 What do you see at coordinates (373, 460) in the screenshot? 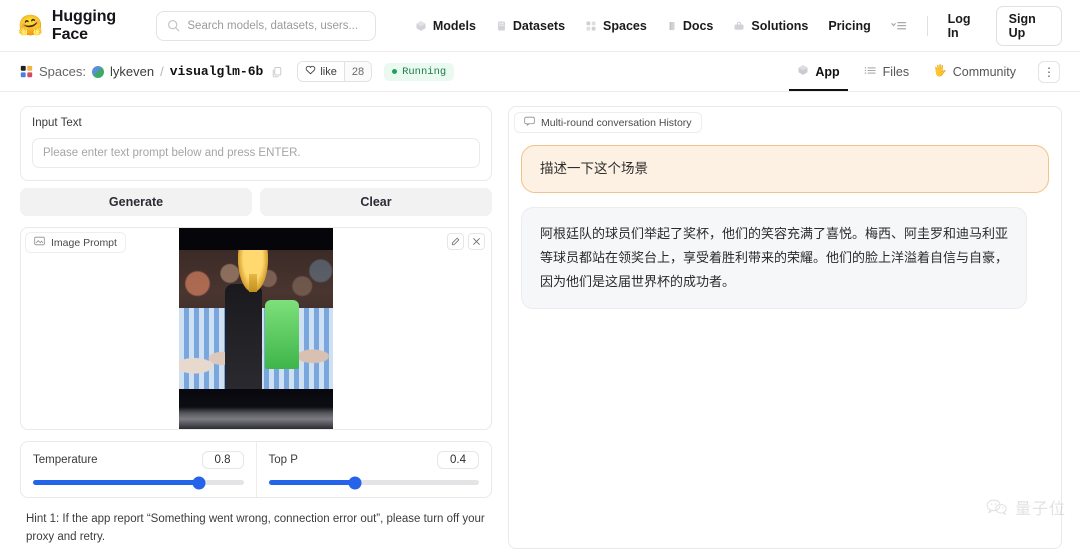
I see `topp-header: Top P 0.4` at bounding box center [373, 460].